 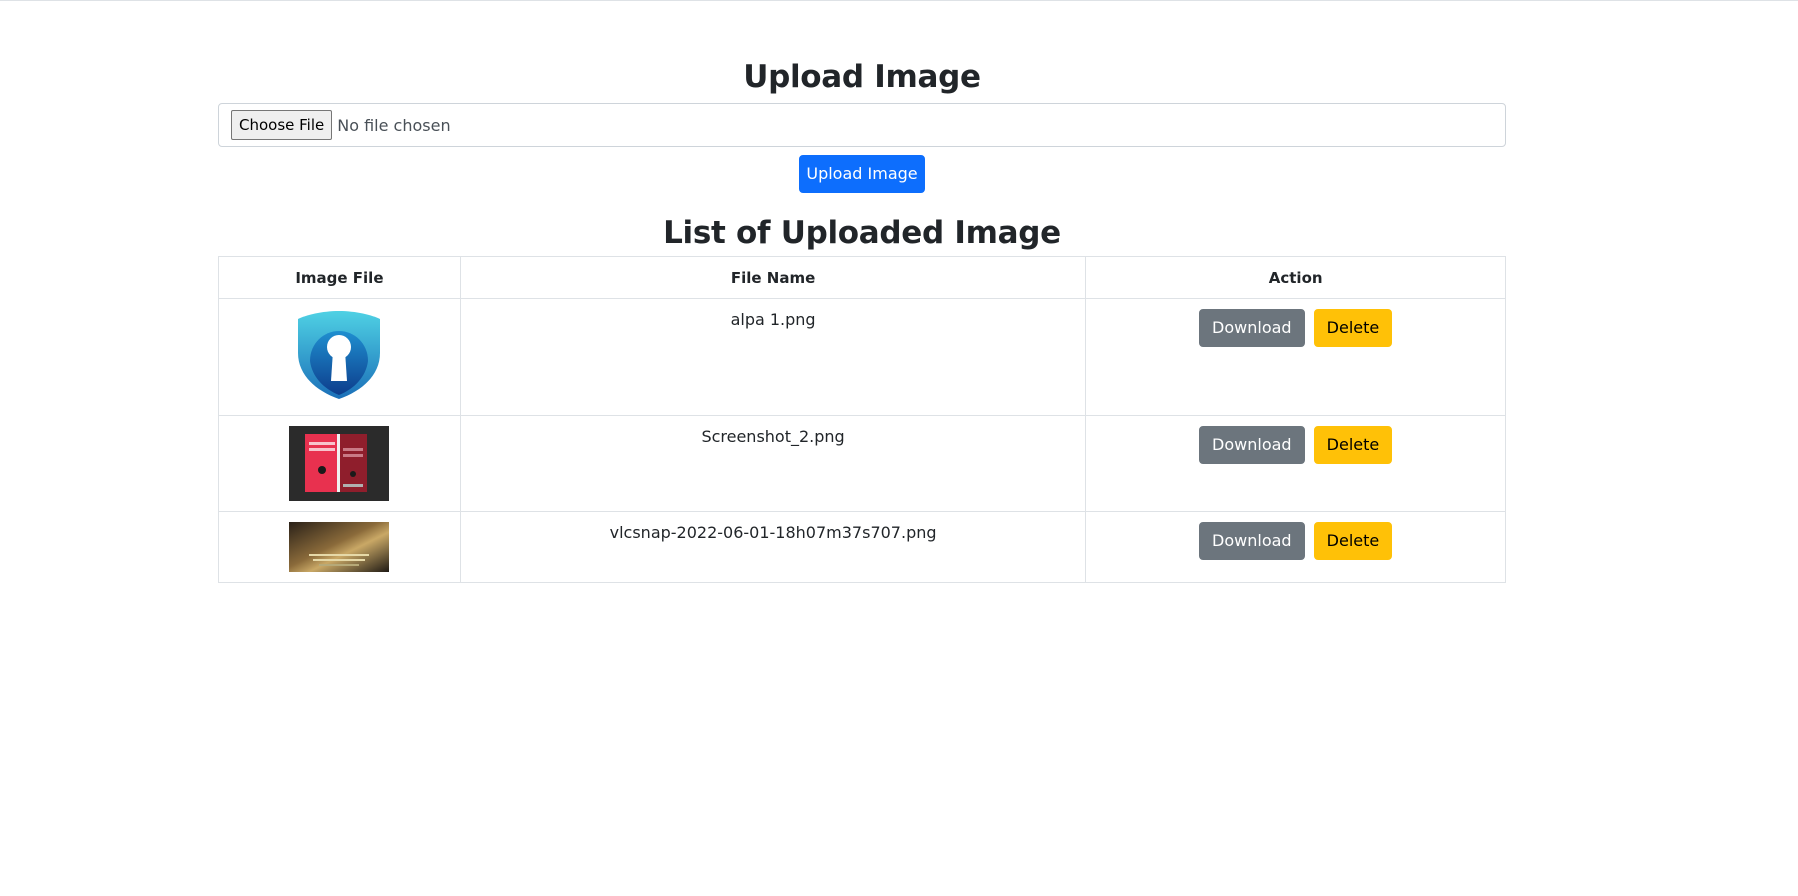 I want to click on file-name: Screenshot_2.png, so click(x=773, y=436).